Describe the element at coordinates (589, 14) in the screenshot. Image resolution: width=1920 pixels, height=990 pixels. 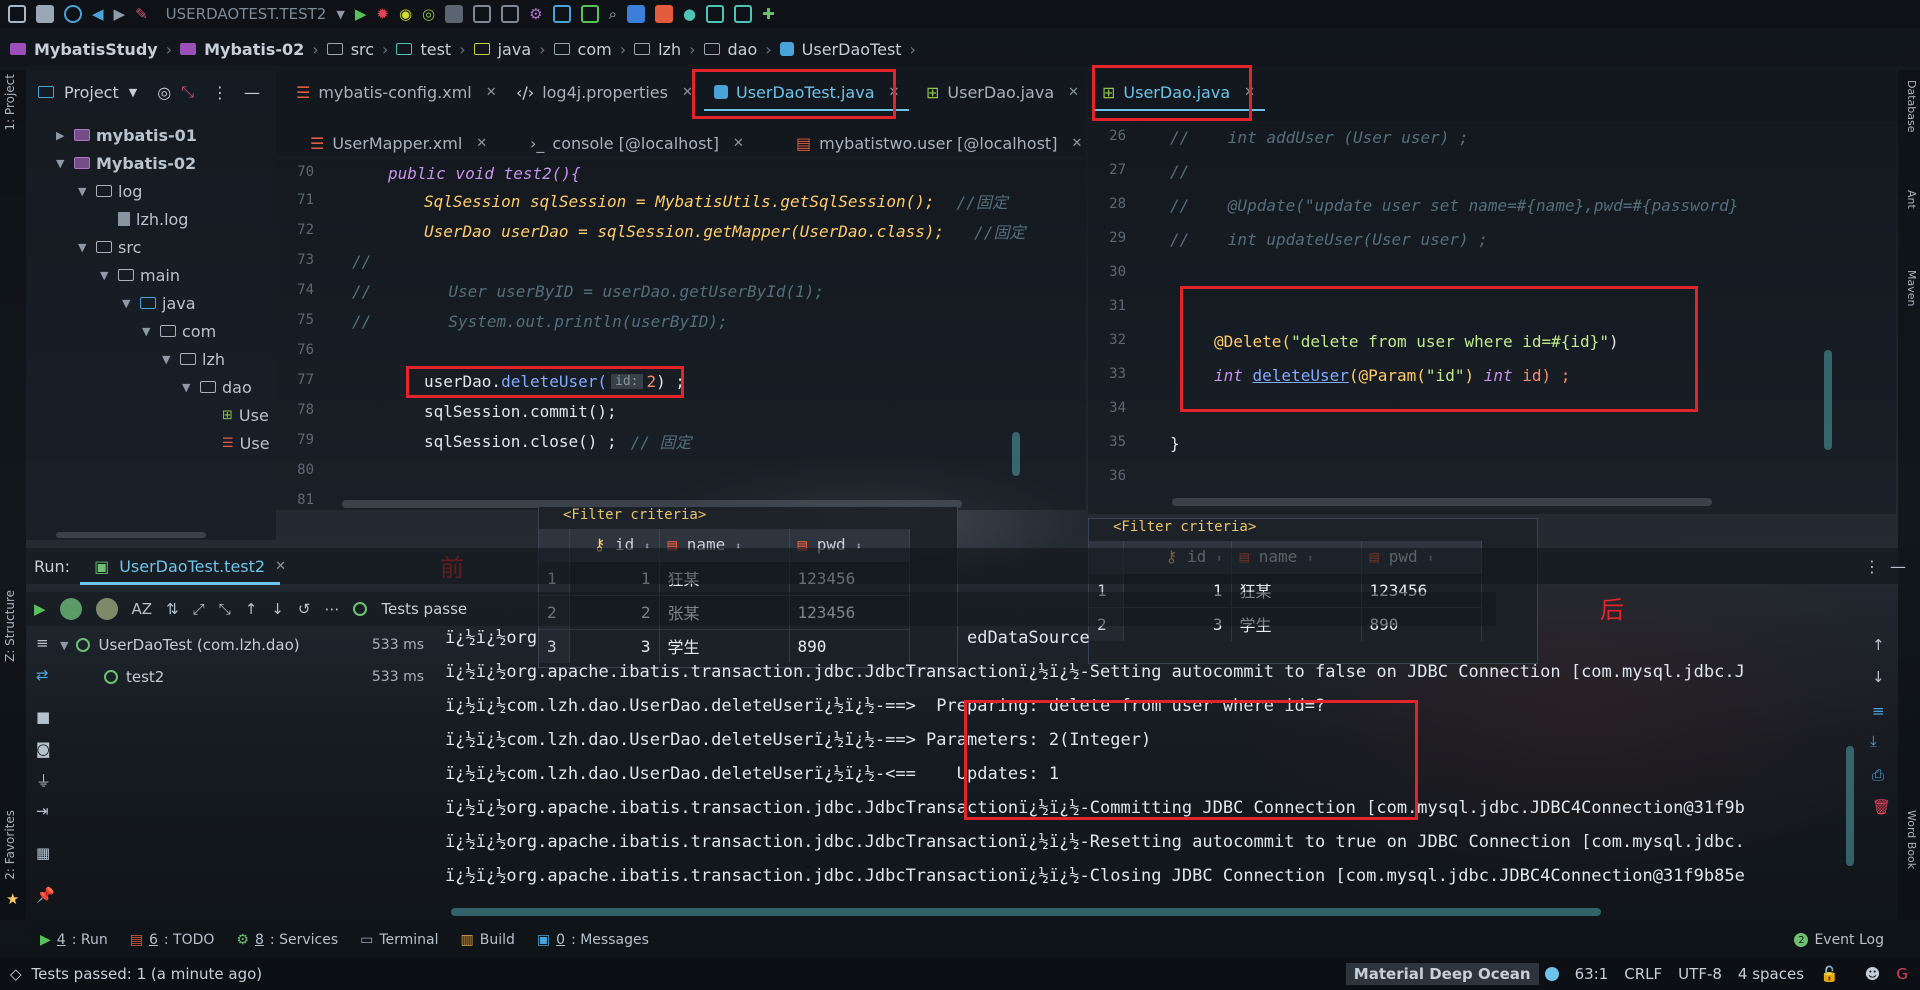
I see `terminal-icon` at that location.